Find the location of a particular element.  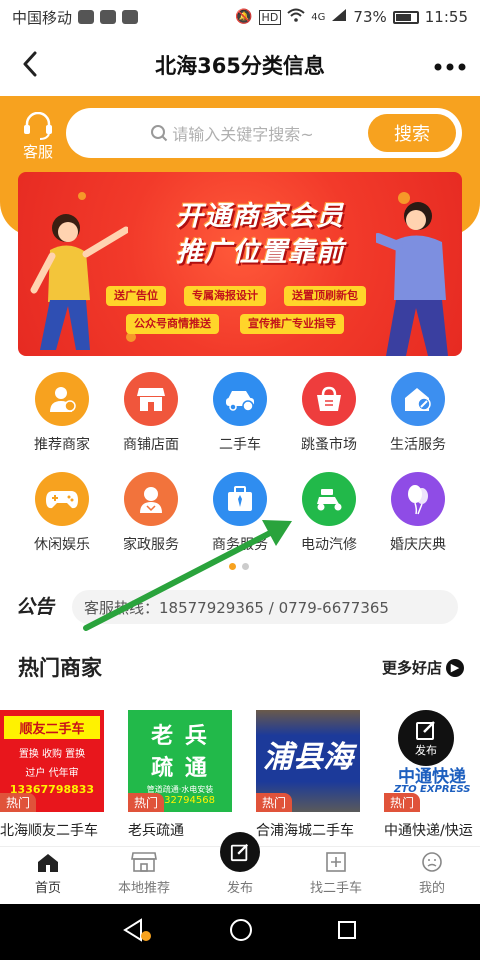

category-business: 商务服务 is located at coordinates (240, 513).